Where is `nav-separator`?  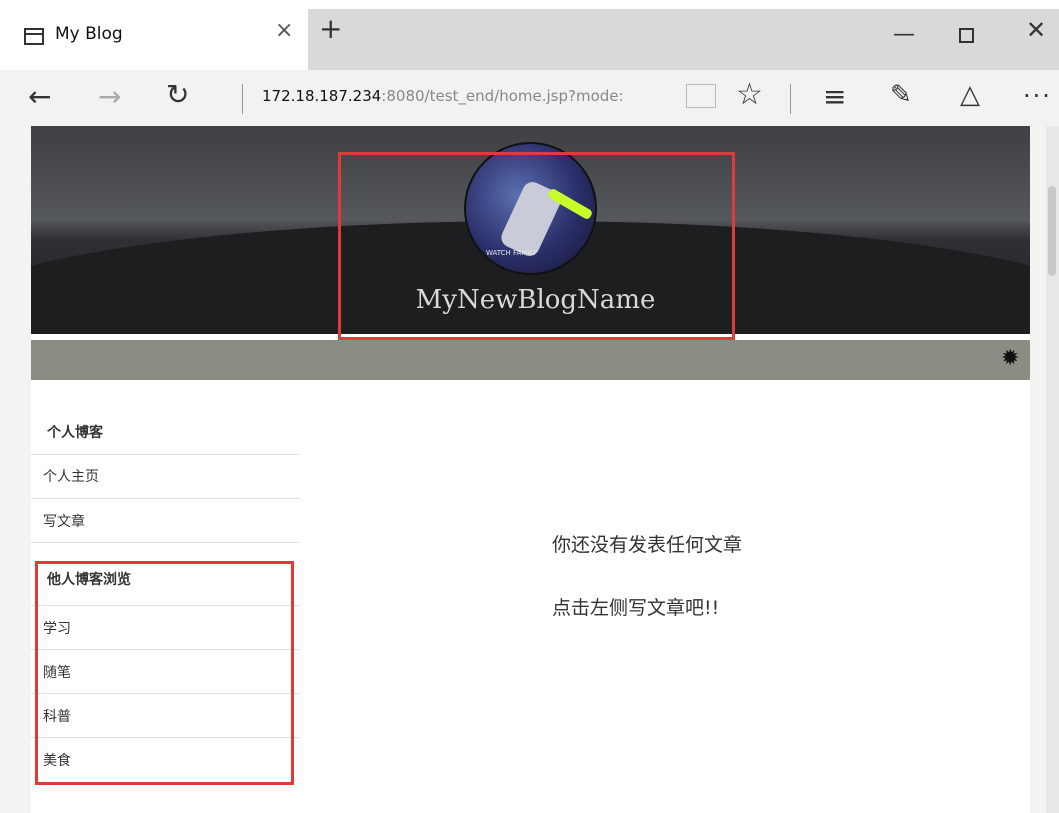
nav-separator is located at coordinates (242, 99).